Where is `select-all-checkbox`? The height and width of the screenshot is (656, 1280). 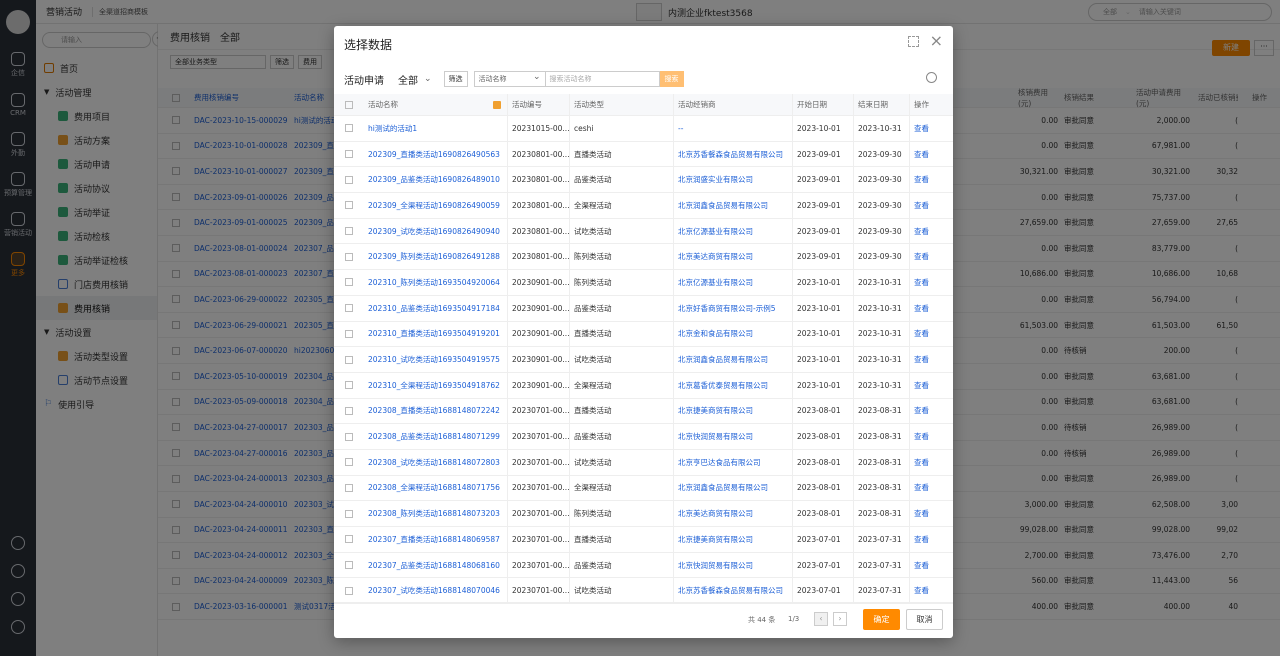
select-all-checkbox is located at coordinates (349, 104).